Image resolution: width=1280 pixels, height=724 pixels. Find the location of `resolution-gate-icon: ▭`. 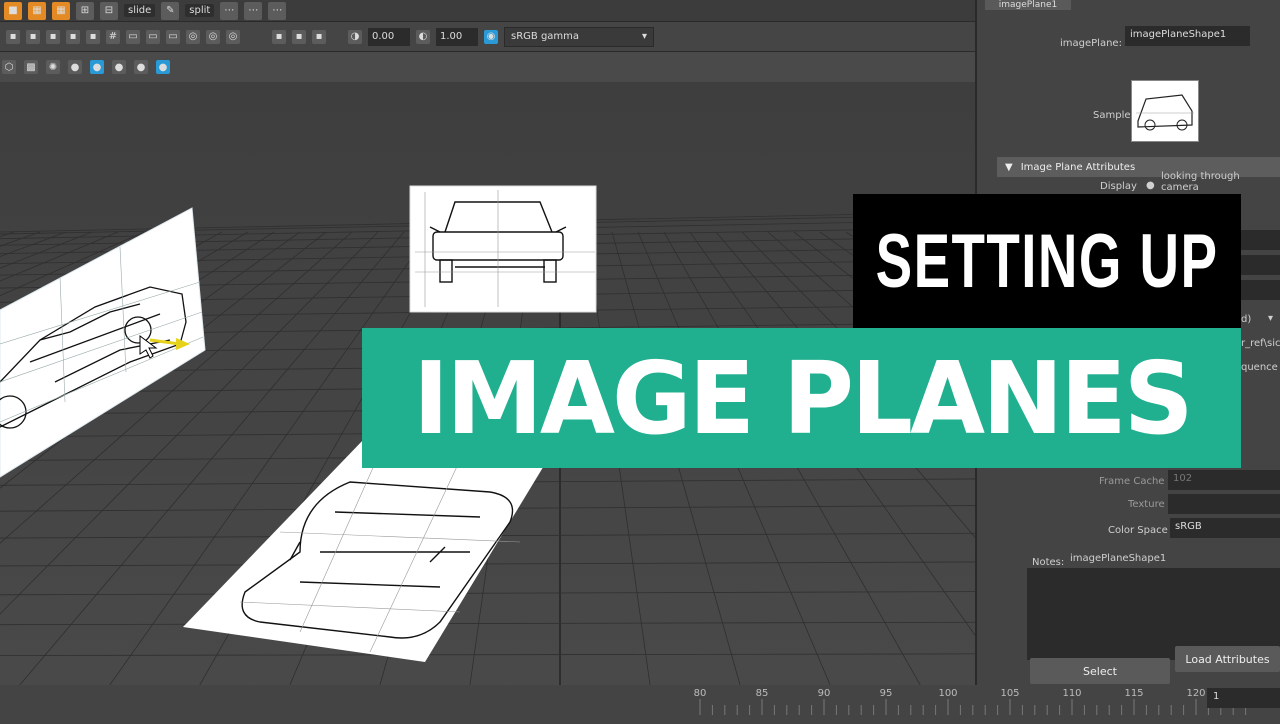

resolution-gate-icon: ▭ is located at coordinates (153, 36).